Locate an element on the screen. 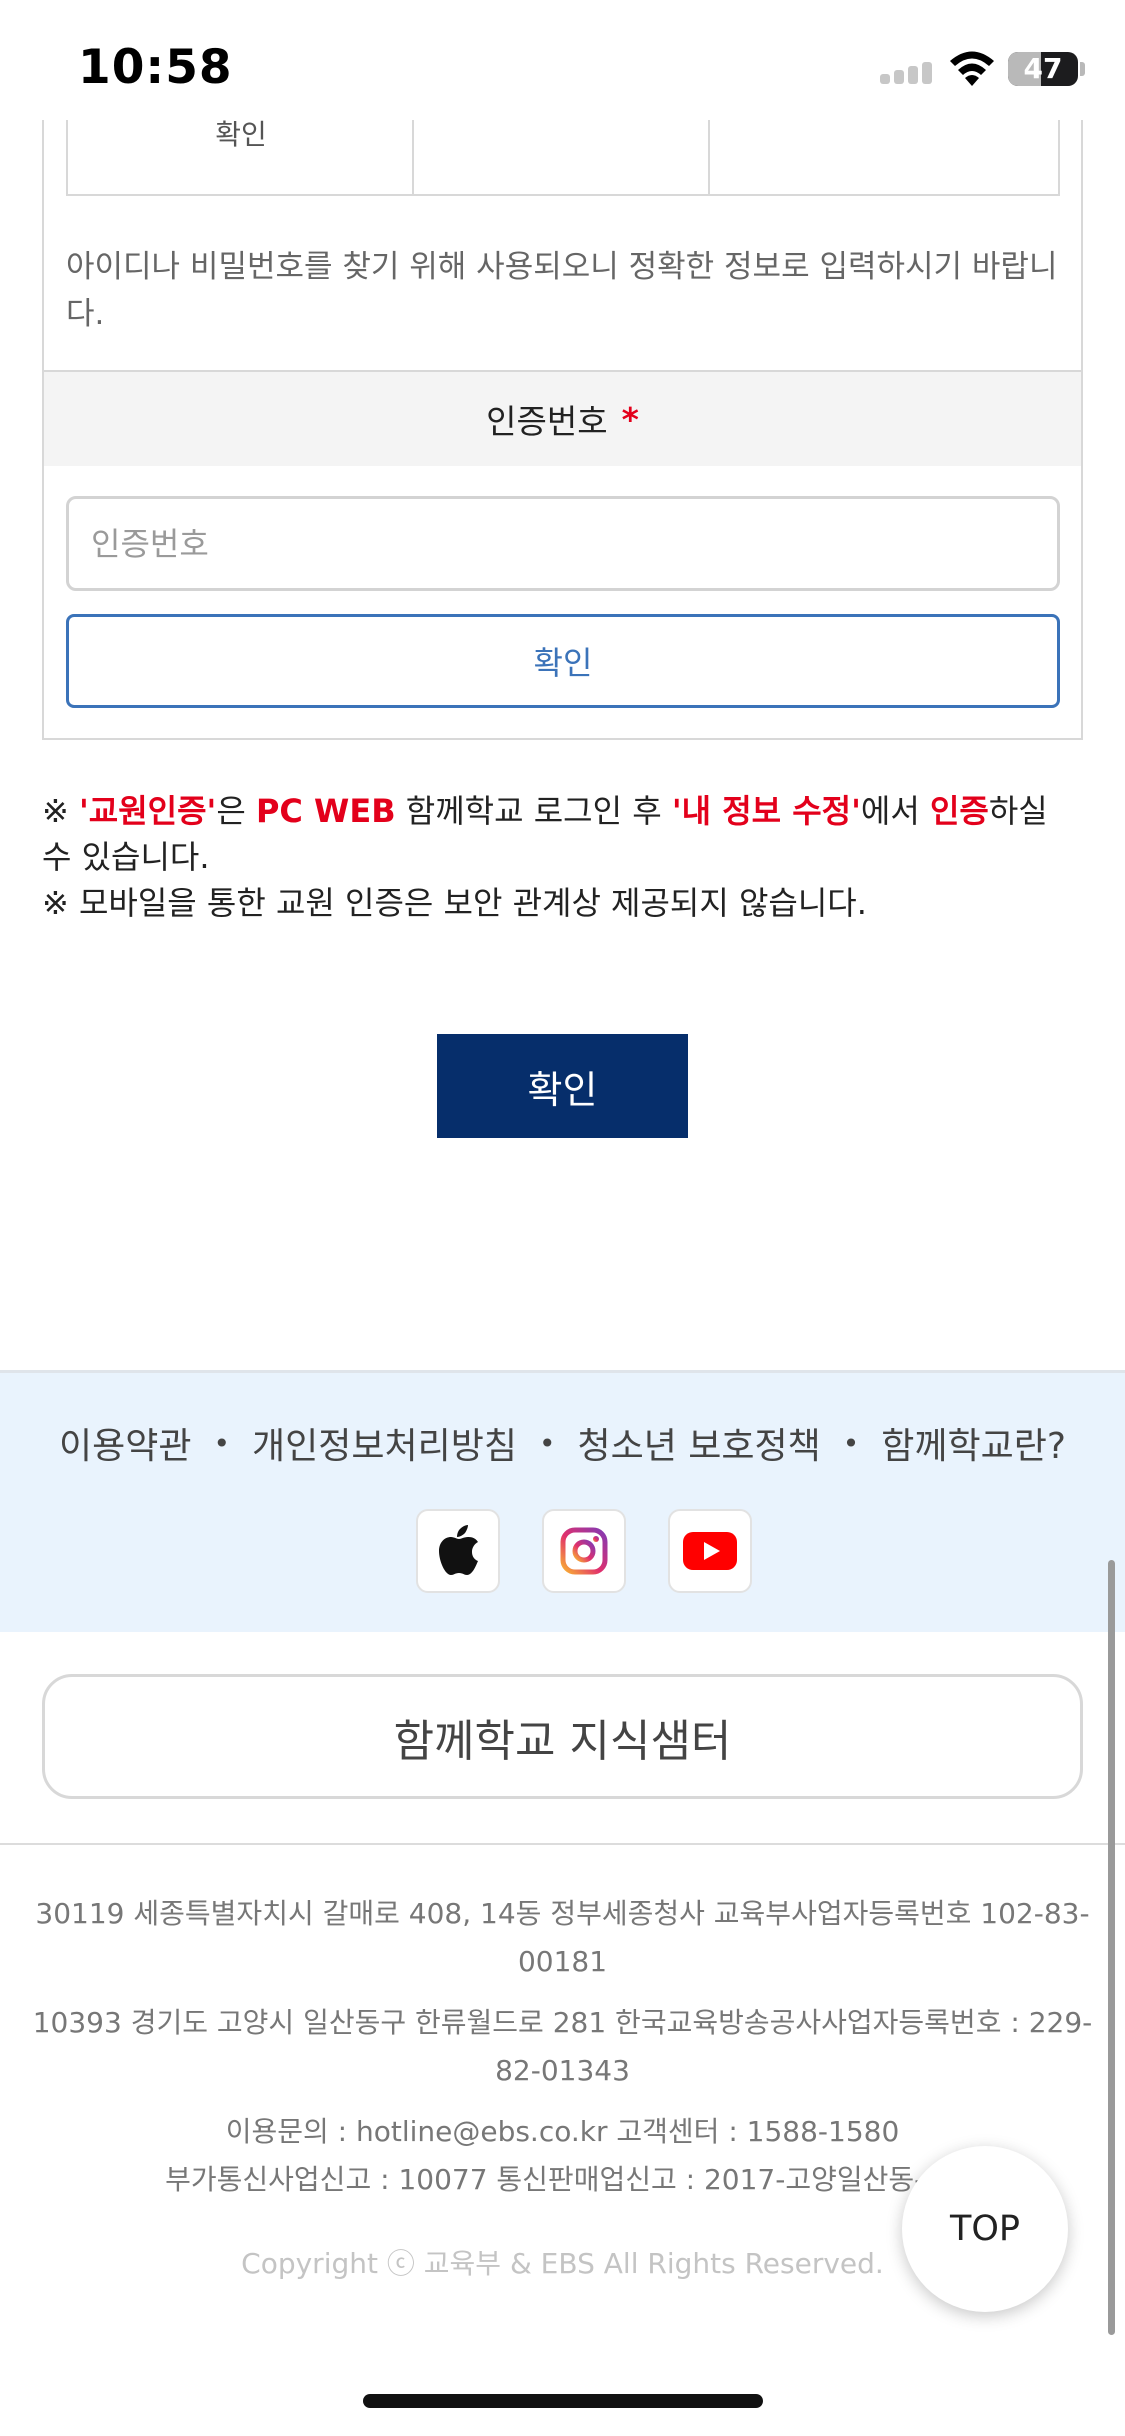 The height and width of the screenshot is (2436, 1125). home-indicator is located at coordinates (563, 2401).